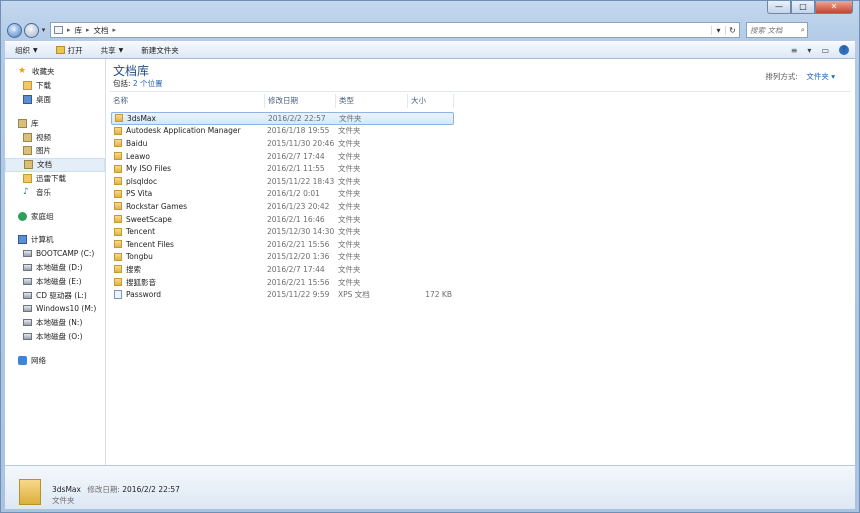  I want to click on table-row: SweetScape 2016/2/1 16:46 文件夹, so click(282, 219).